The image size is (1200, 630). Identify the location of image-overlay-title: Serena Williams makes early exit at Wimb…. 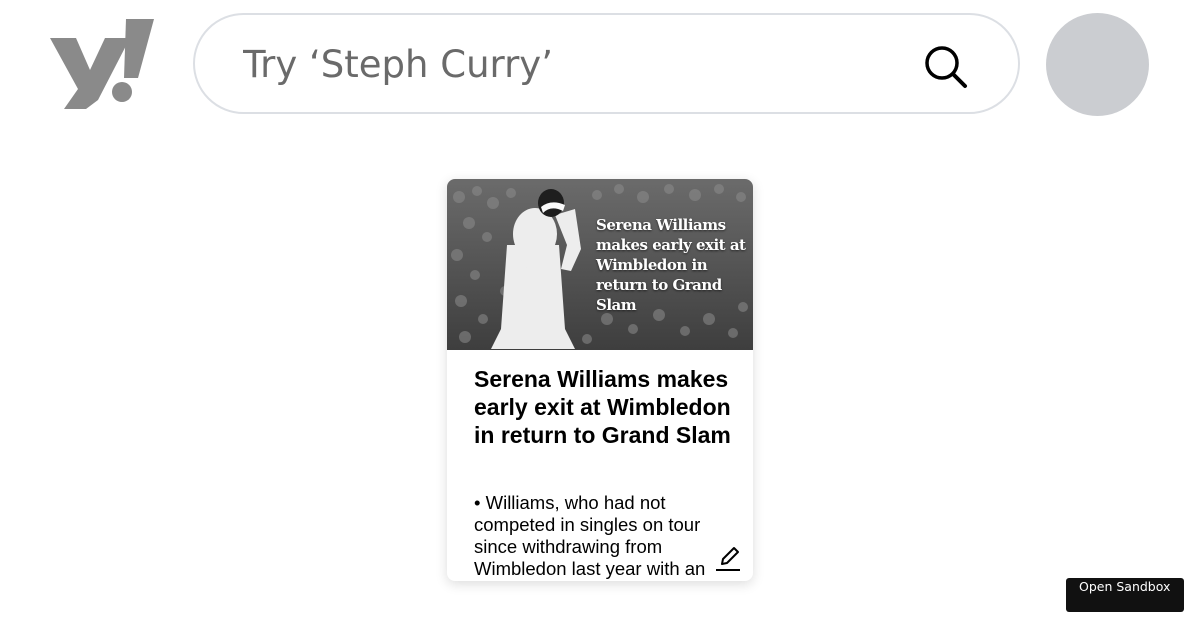
(671, 265).